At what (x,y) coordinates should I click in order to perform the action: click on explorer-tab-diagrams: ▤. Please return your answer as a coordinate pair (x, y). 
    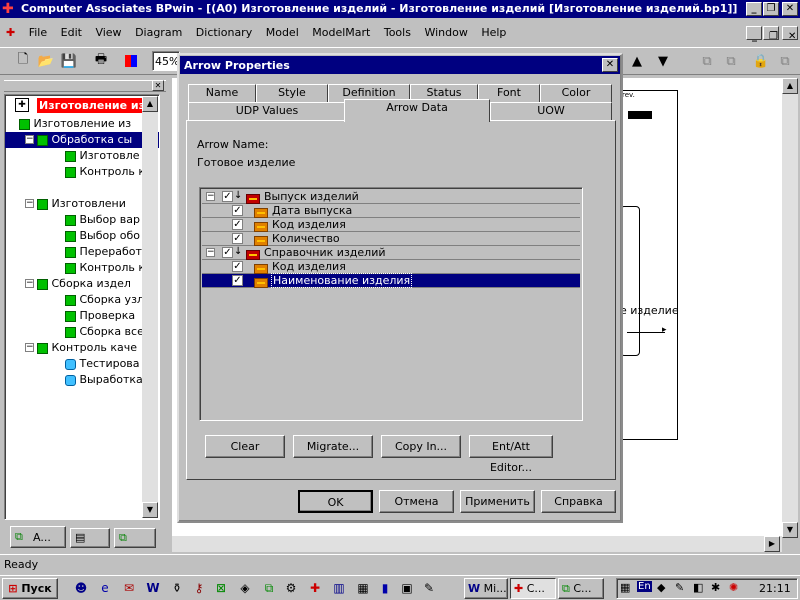
    Looking at the image, I should click on (90, 538).